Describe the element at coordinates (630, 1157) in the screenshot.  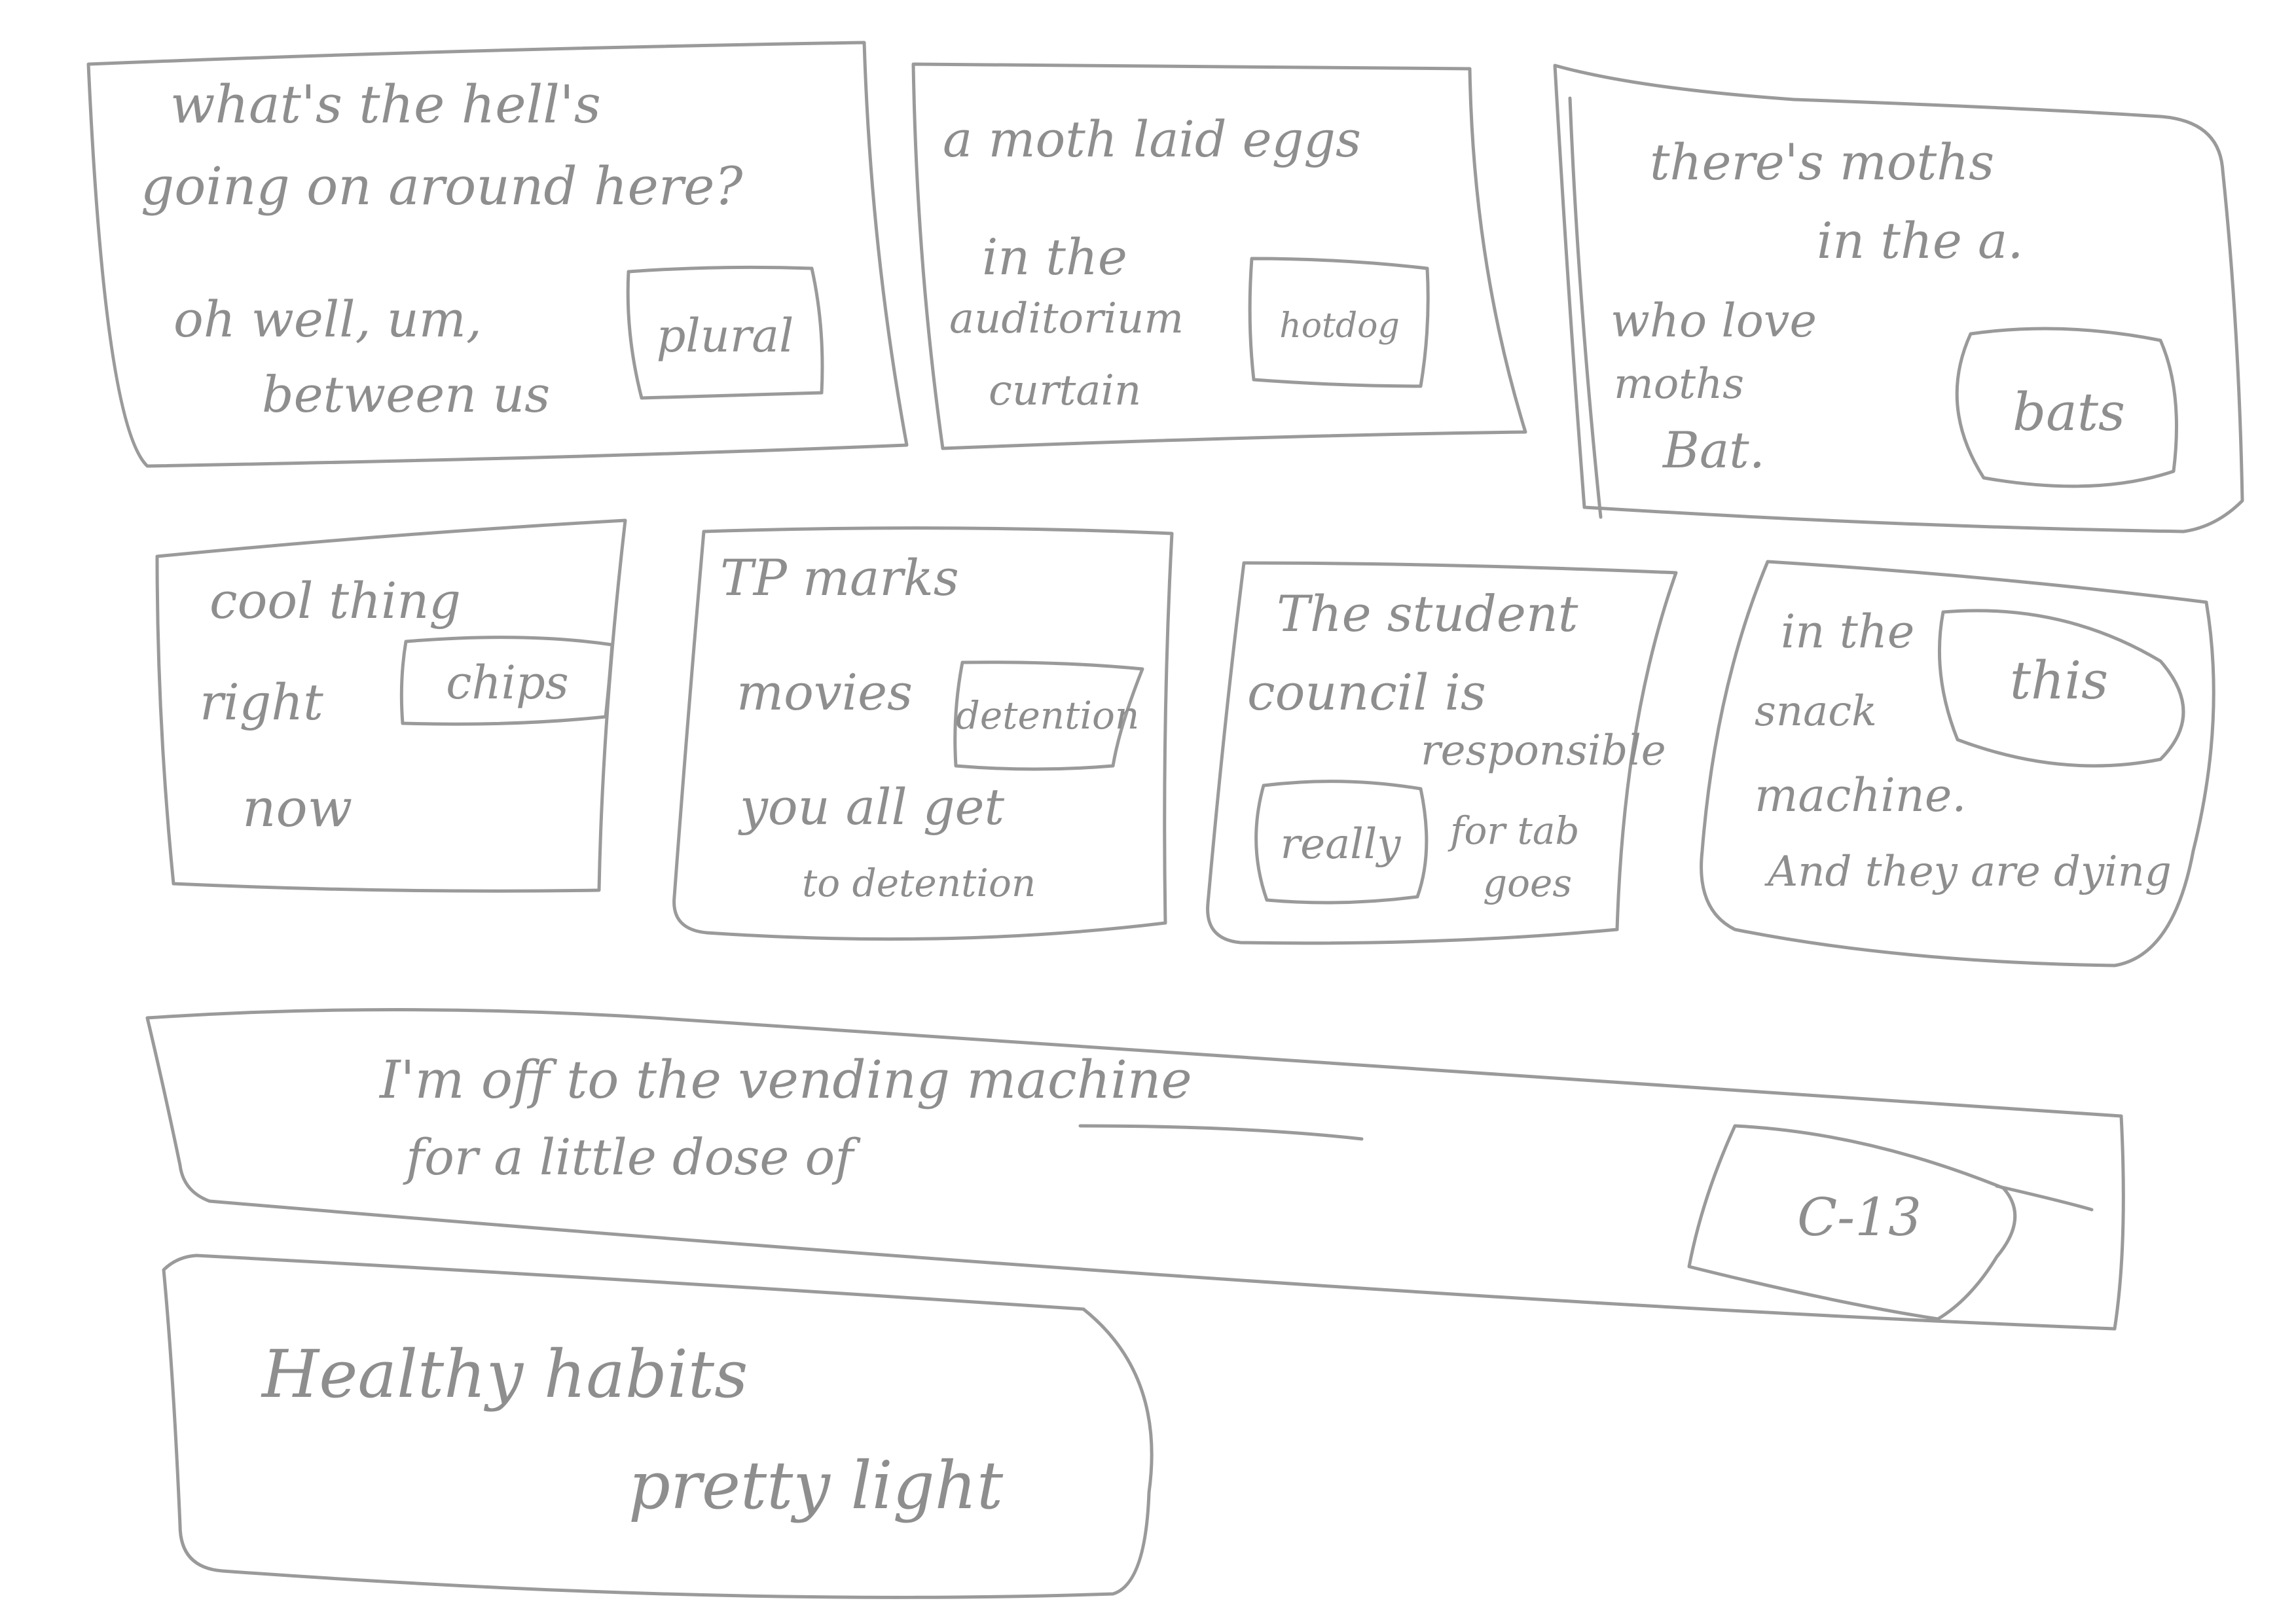
I see `panel-8-line-2: for a little dose of` at that location.